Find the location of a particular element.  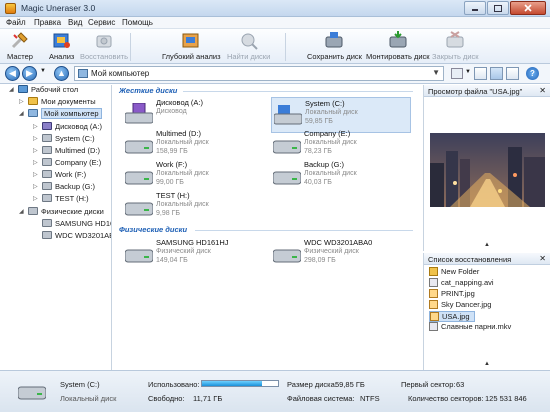

close-disk-icon is located at coordinates (455, 40).